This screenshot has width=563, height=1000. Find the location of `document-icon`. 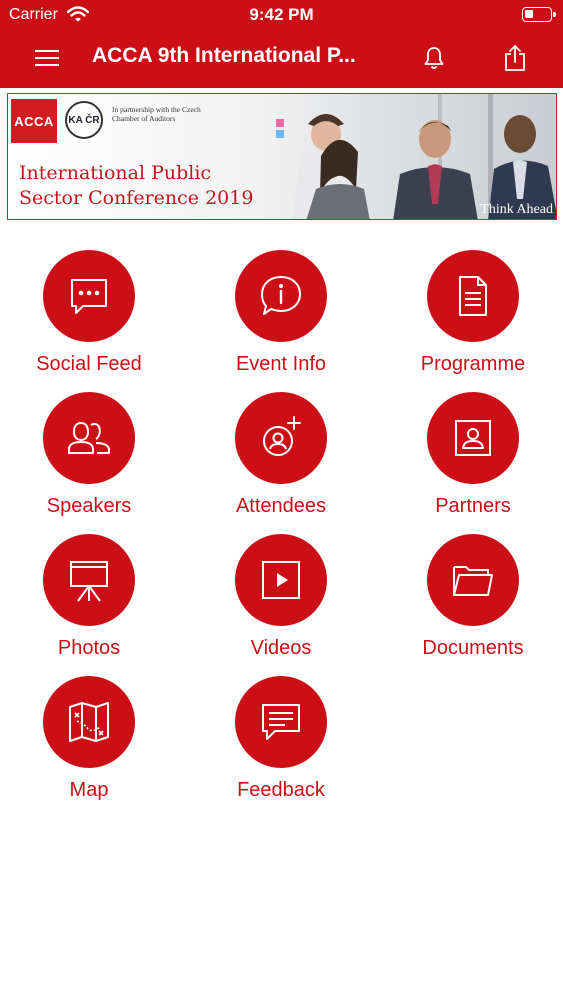

document-icon is located at coordinates (473, 296).